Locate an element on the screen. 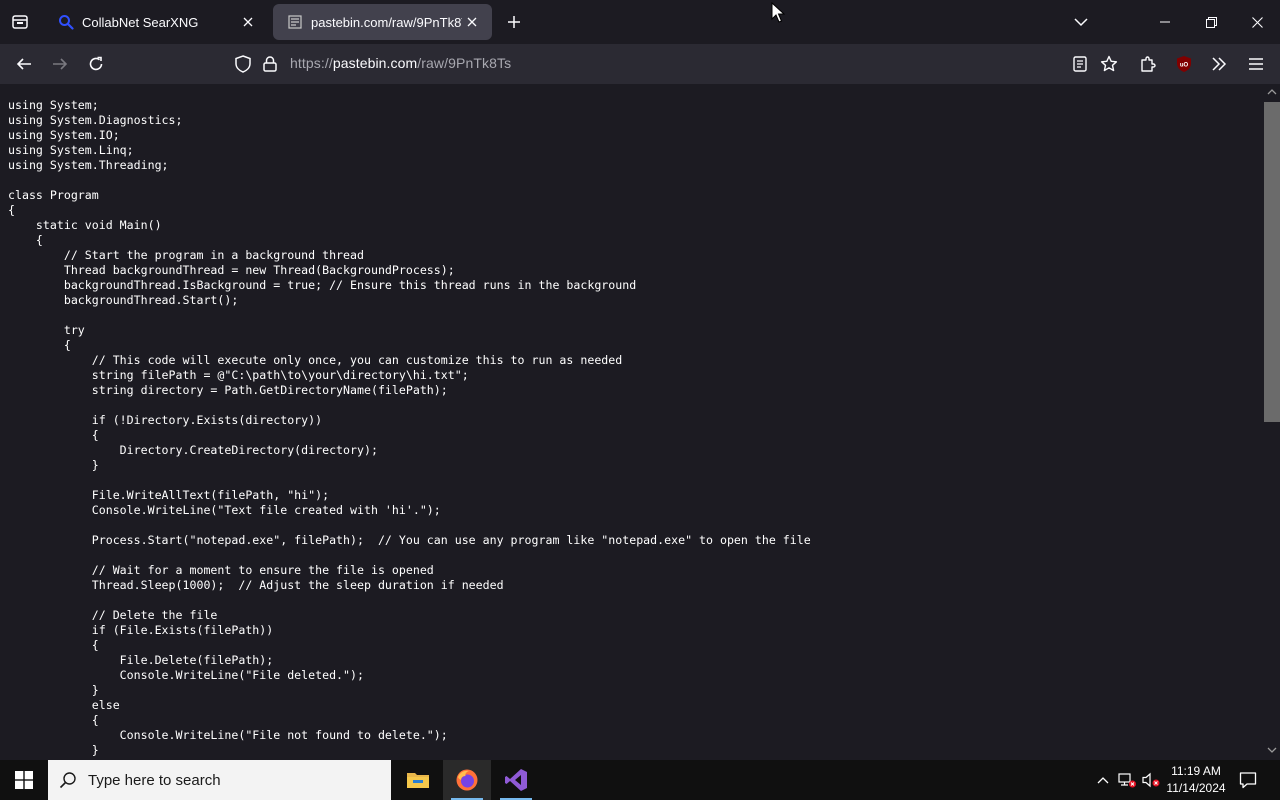 This screenshot has height=800, width=1280. firefox-view-button is located at coordinates (20, 22).